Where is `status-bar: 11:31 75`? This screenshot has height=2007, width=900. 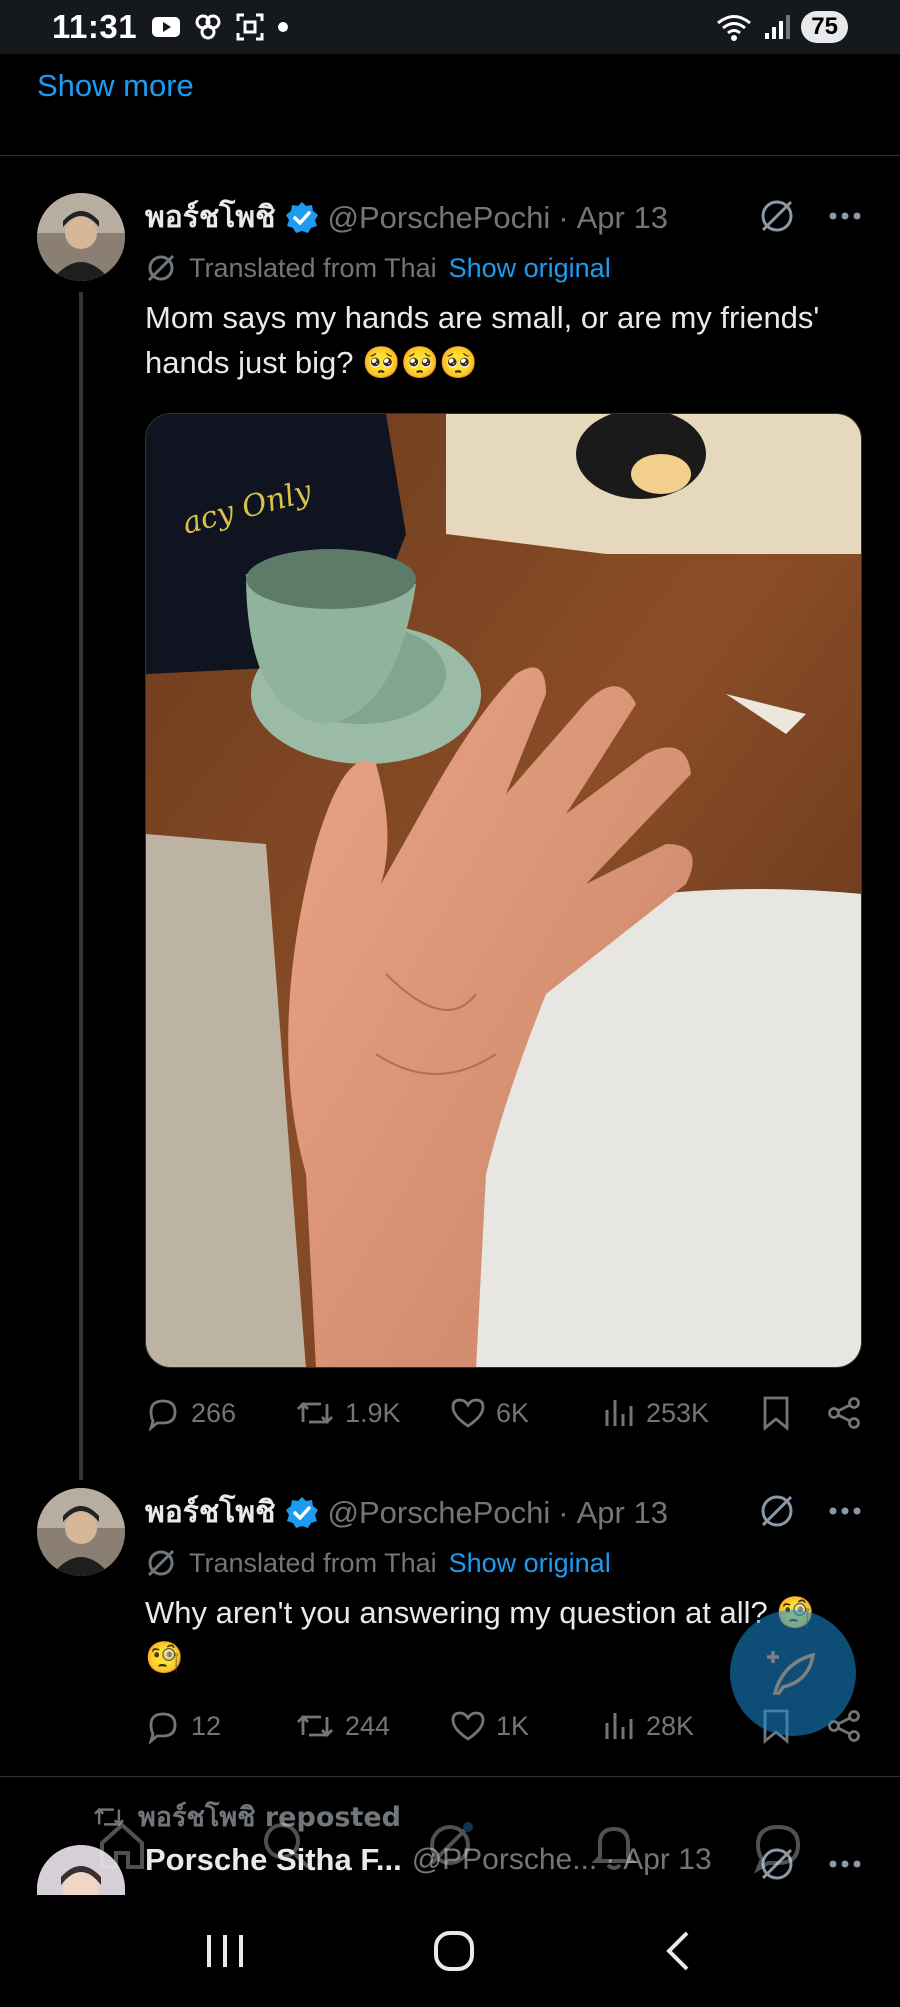
status-bar: 11:31 75 is located at coordinates (450, 27).